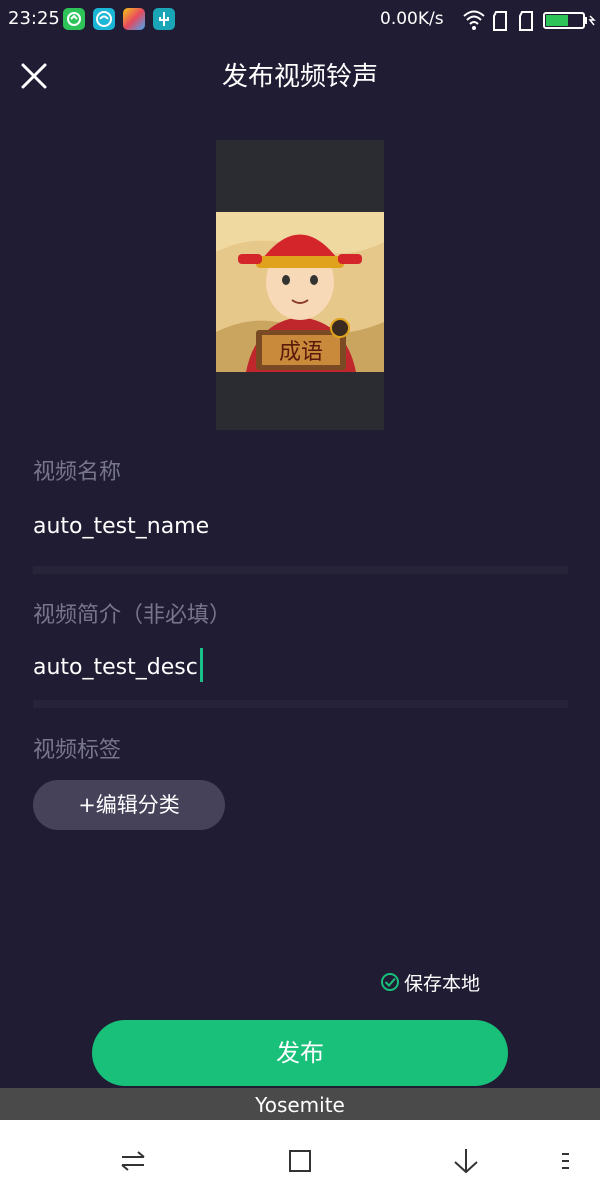 The width and height of the screenshot is (600, 1200). I want to click on thumbnail-caption: 成语, so click(301, 352).